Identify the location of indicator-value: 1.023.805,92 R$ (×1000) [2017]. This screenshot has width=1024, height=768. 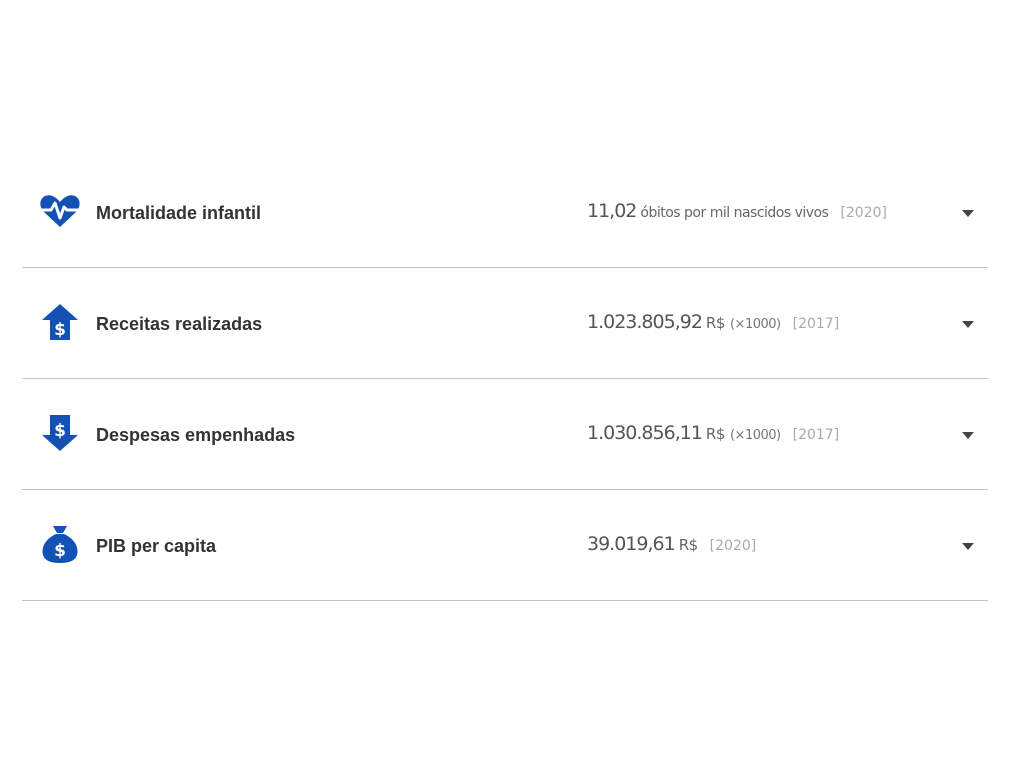
(713, 322).